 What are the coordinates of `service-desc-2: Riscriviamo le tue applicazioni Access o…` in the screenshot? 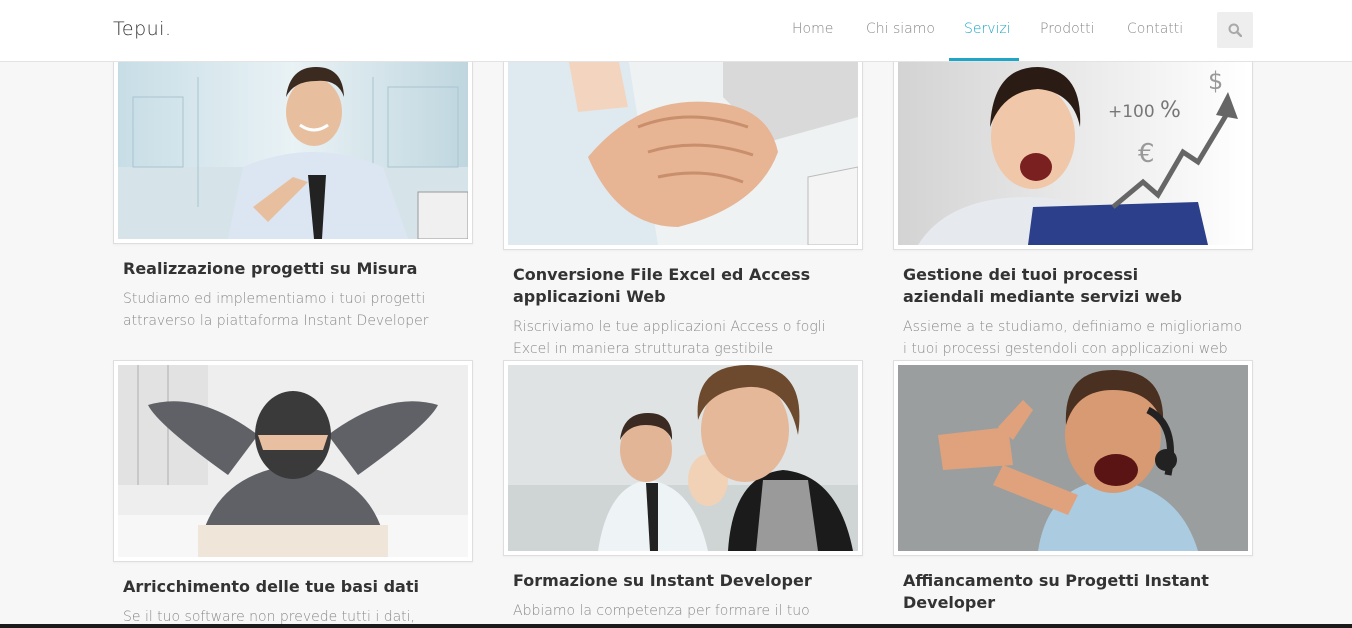 It's located at (669, 338).